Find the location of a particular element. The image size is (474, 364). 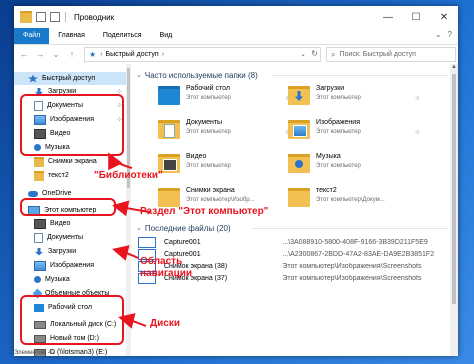

this-pc-annotation: Раздел "Этот компьютер" is located at coordinates (204, 211).